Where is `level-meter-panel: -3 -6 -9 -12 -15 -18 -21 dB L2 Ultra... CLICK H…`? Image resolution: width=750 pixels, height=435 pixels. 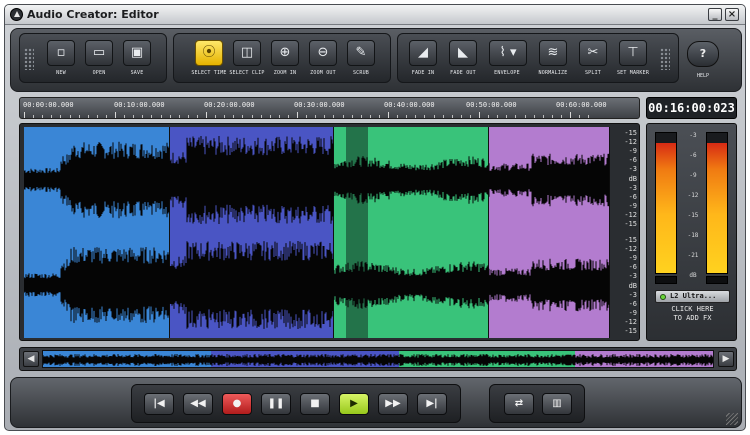
level-meter-panel: -3 -6 -9 -12 -15 -18 -21 dB L2 Ultra... CLICK H… is located at coordinates (691, 232).